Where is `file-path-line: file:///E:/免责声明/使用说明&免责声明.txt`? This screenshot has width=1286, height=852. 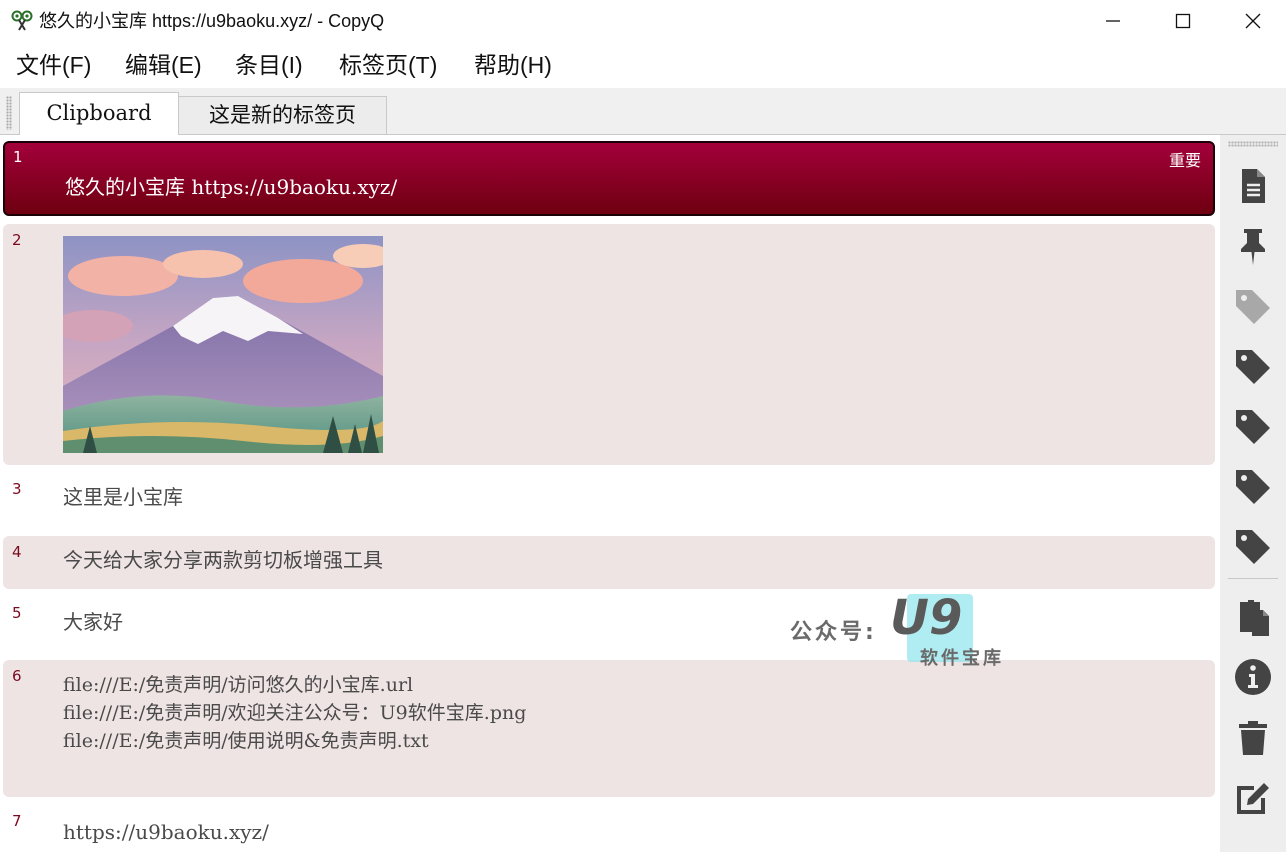
file-path-line: file:///E:/免责声明/使用说明&免责声明.txt is located at coordinates (246, 741).